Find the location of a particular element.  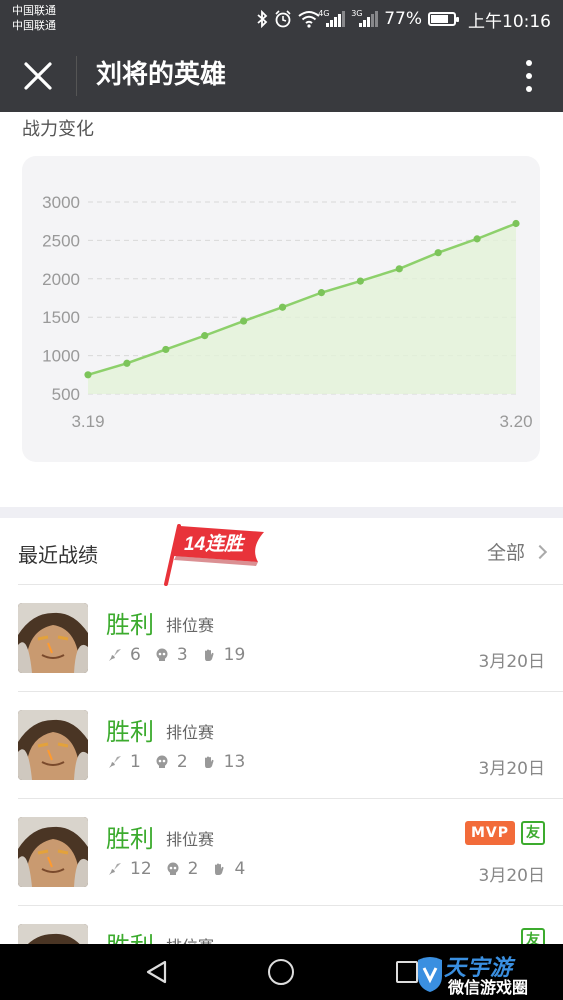

records-title: 最近战绩 is located at coordinates (58, 555).